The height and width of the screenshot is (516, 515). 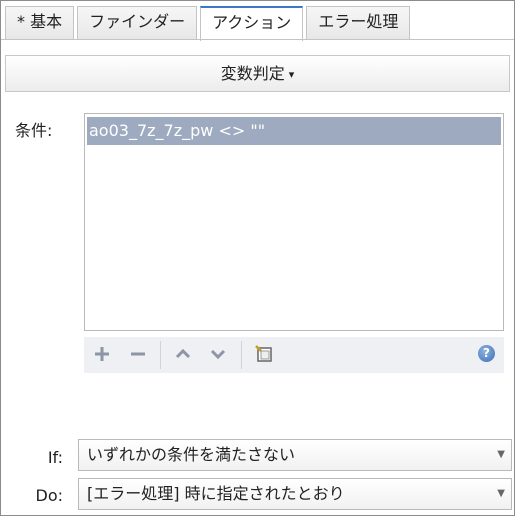 I want to click on tab-finder: ファインダー, so click(x=137, y=22).